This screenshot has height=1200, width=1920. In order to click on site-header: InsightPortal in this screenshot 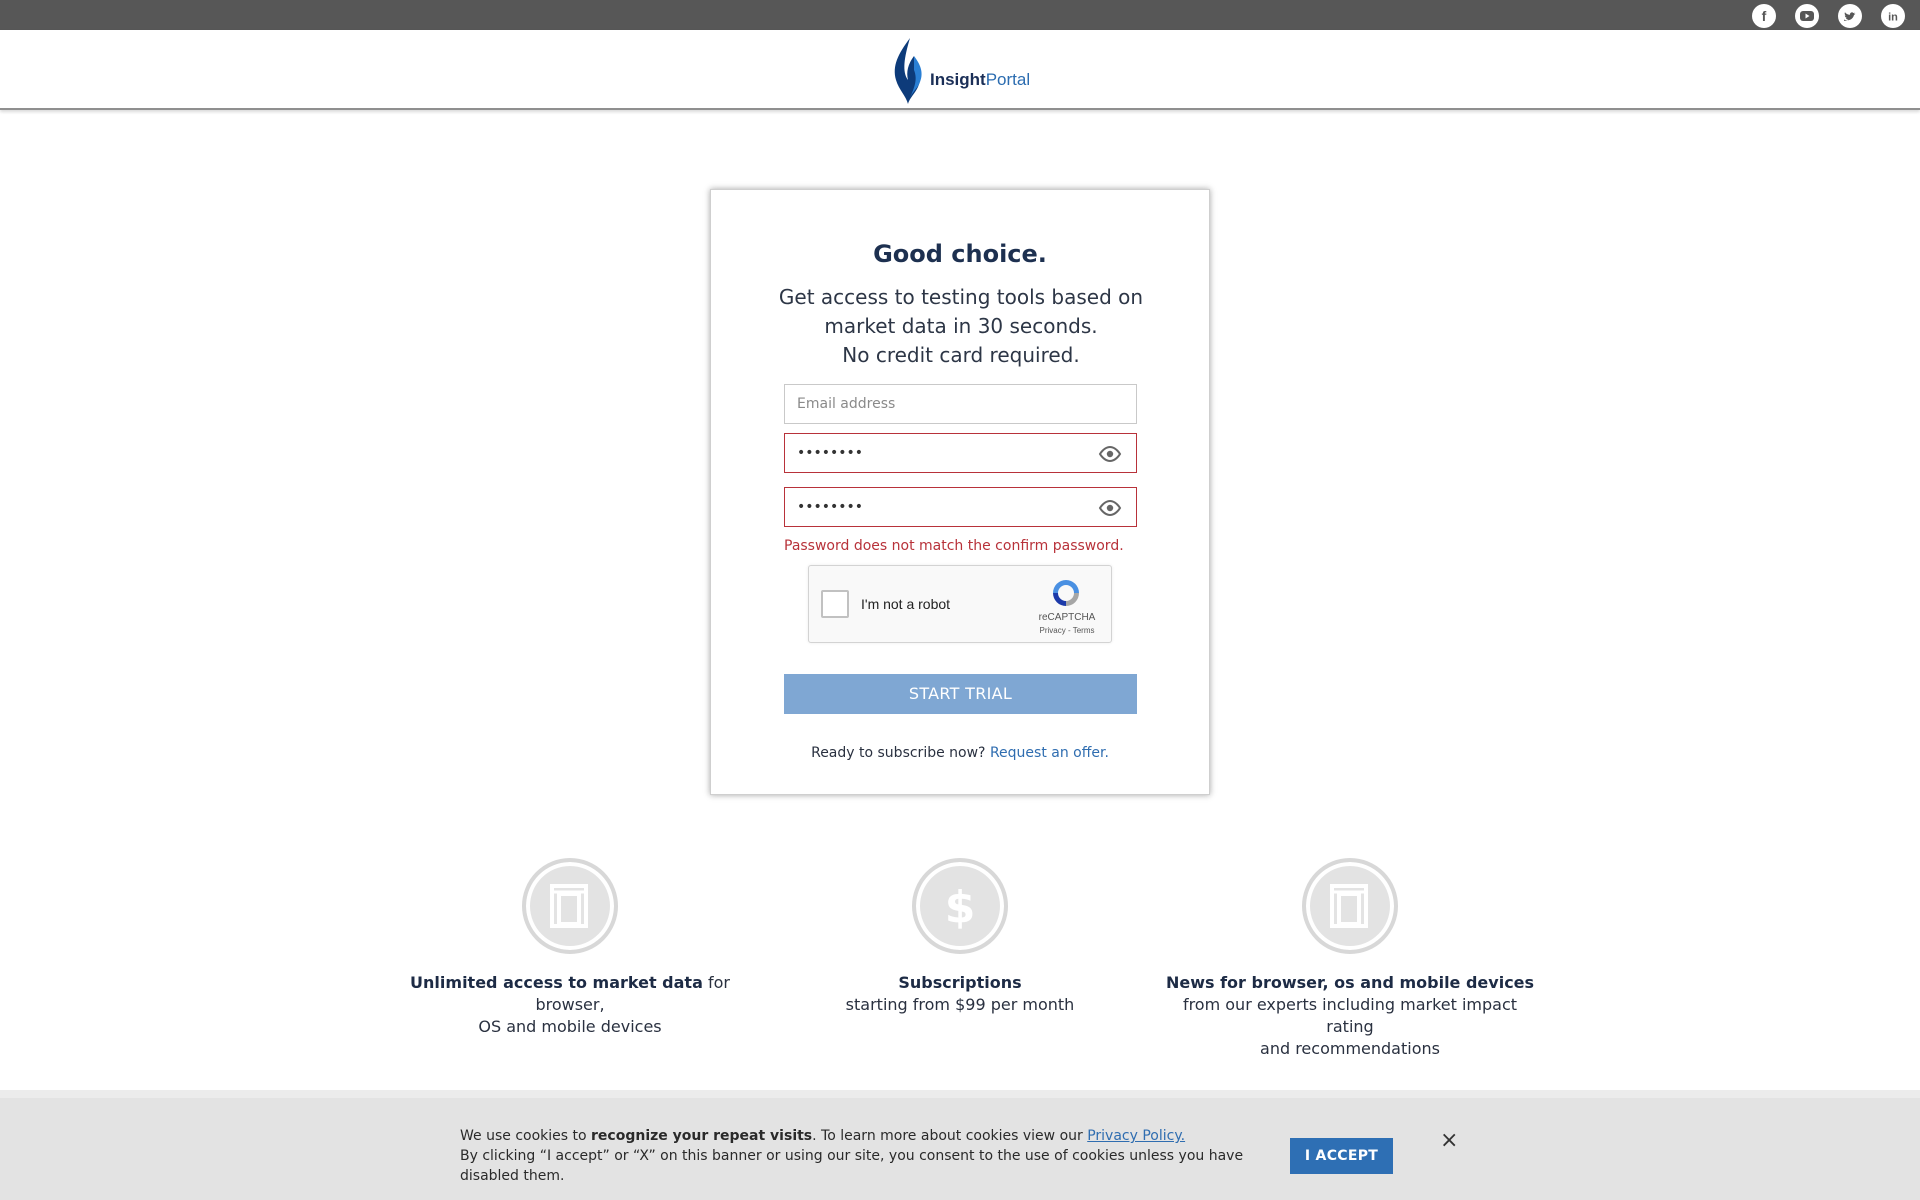, I will do `click(960, 70)`.